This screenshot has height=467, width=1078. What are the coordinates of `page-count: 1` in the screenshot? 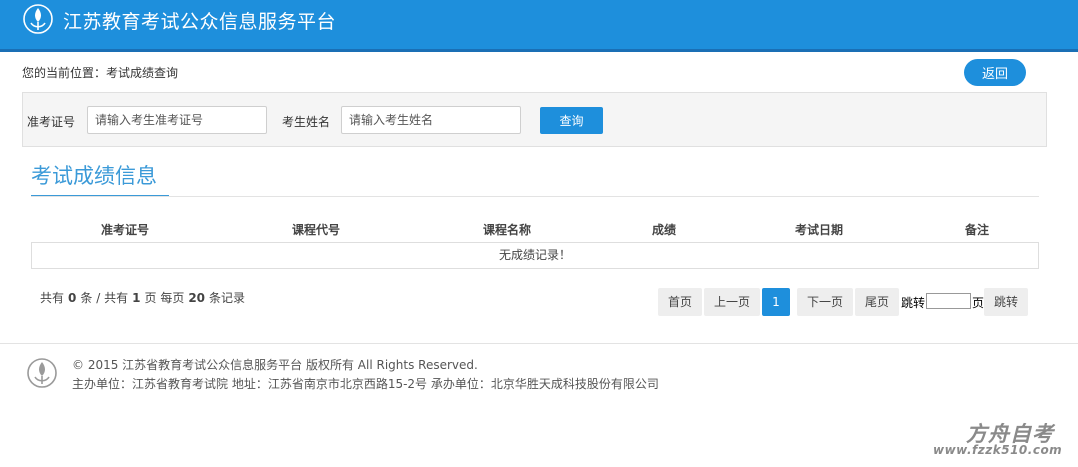 It's located at (136, 298).